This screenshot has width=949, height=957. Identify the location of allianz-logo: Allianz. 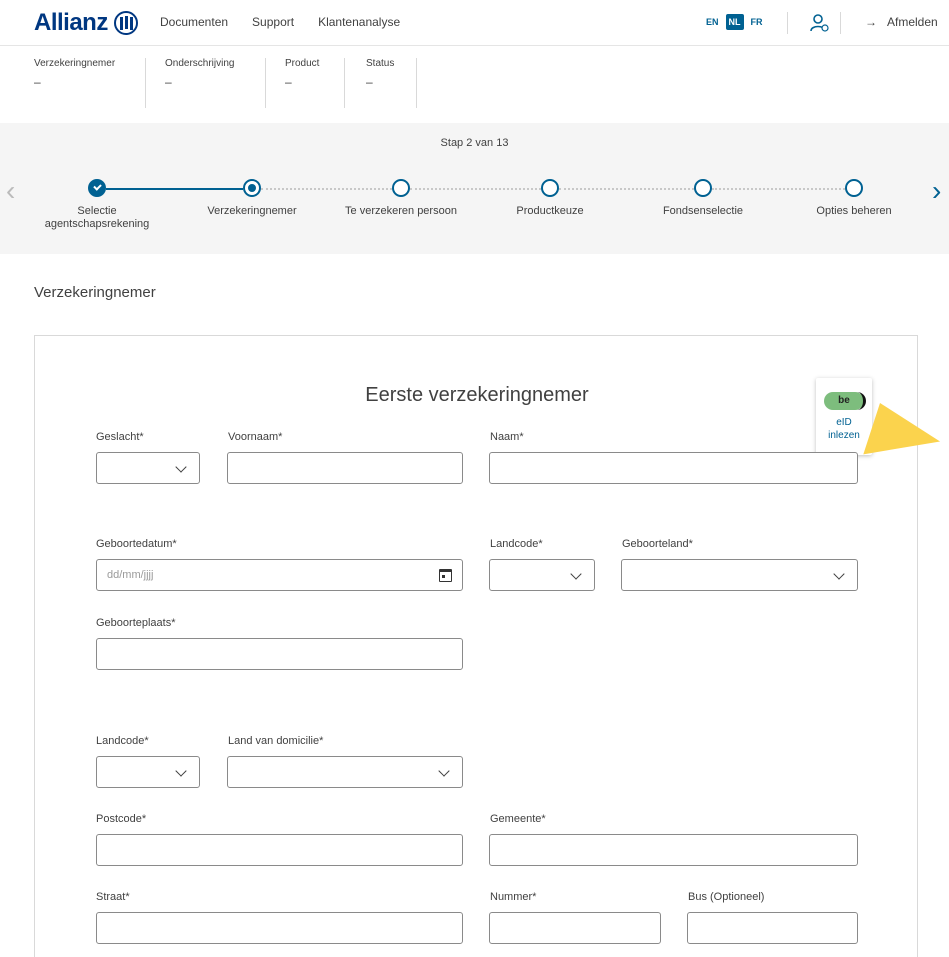
(86, 23).